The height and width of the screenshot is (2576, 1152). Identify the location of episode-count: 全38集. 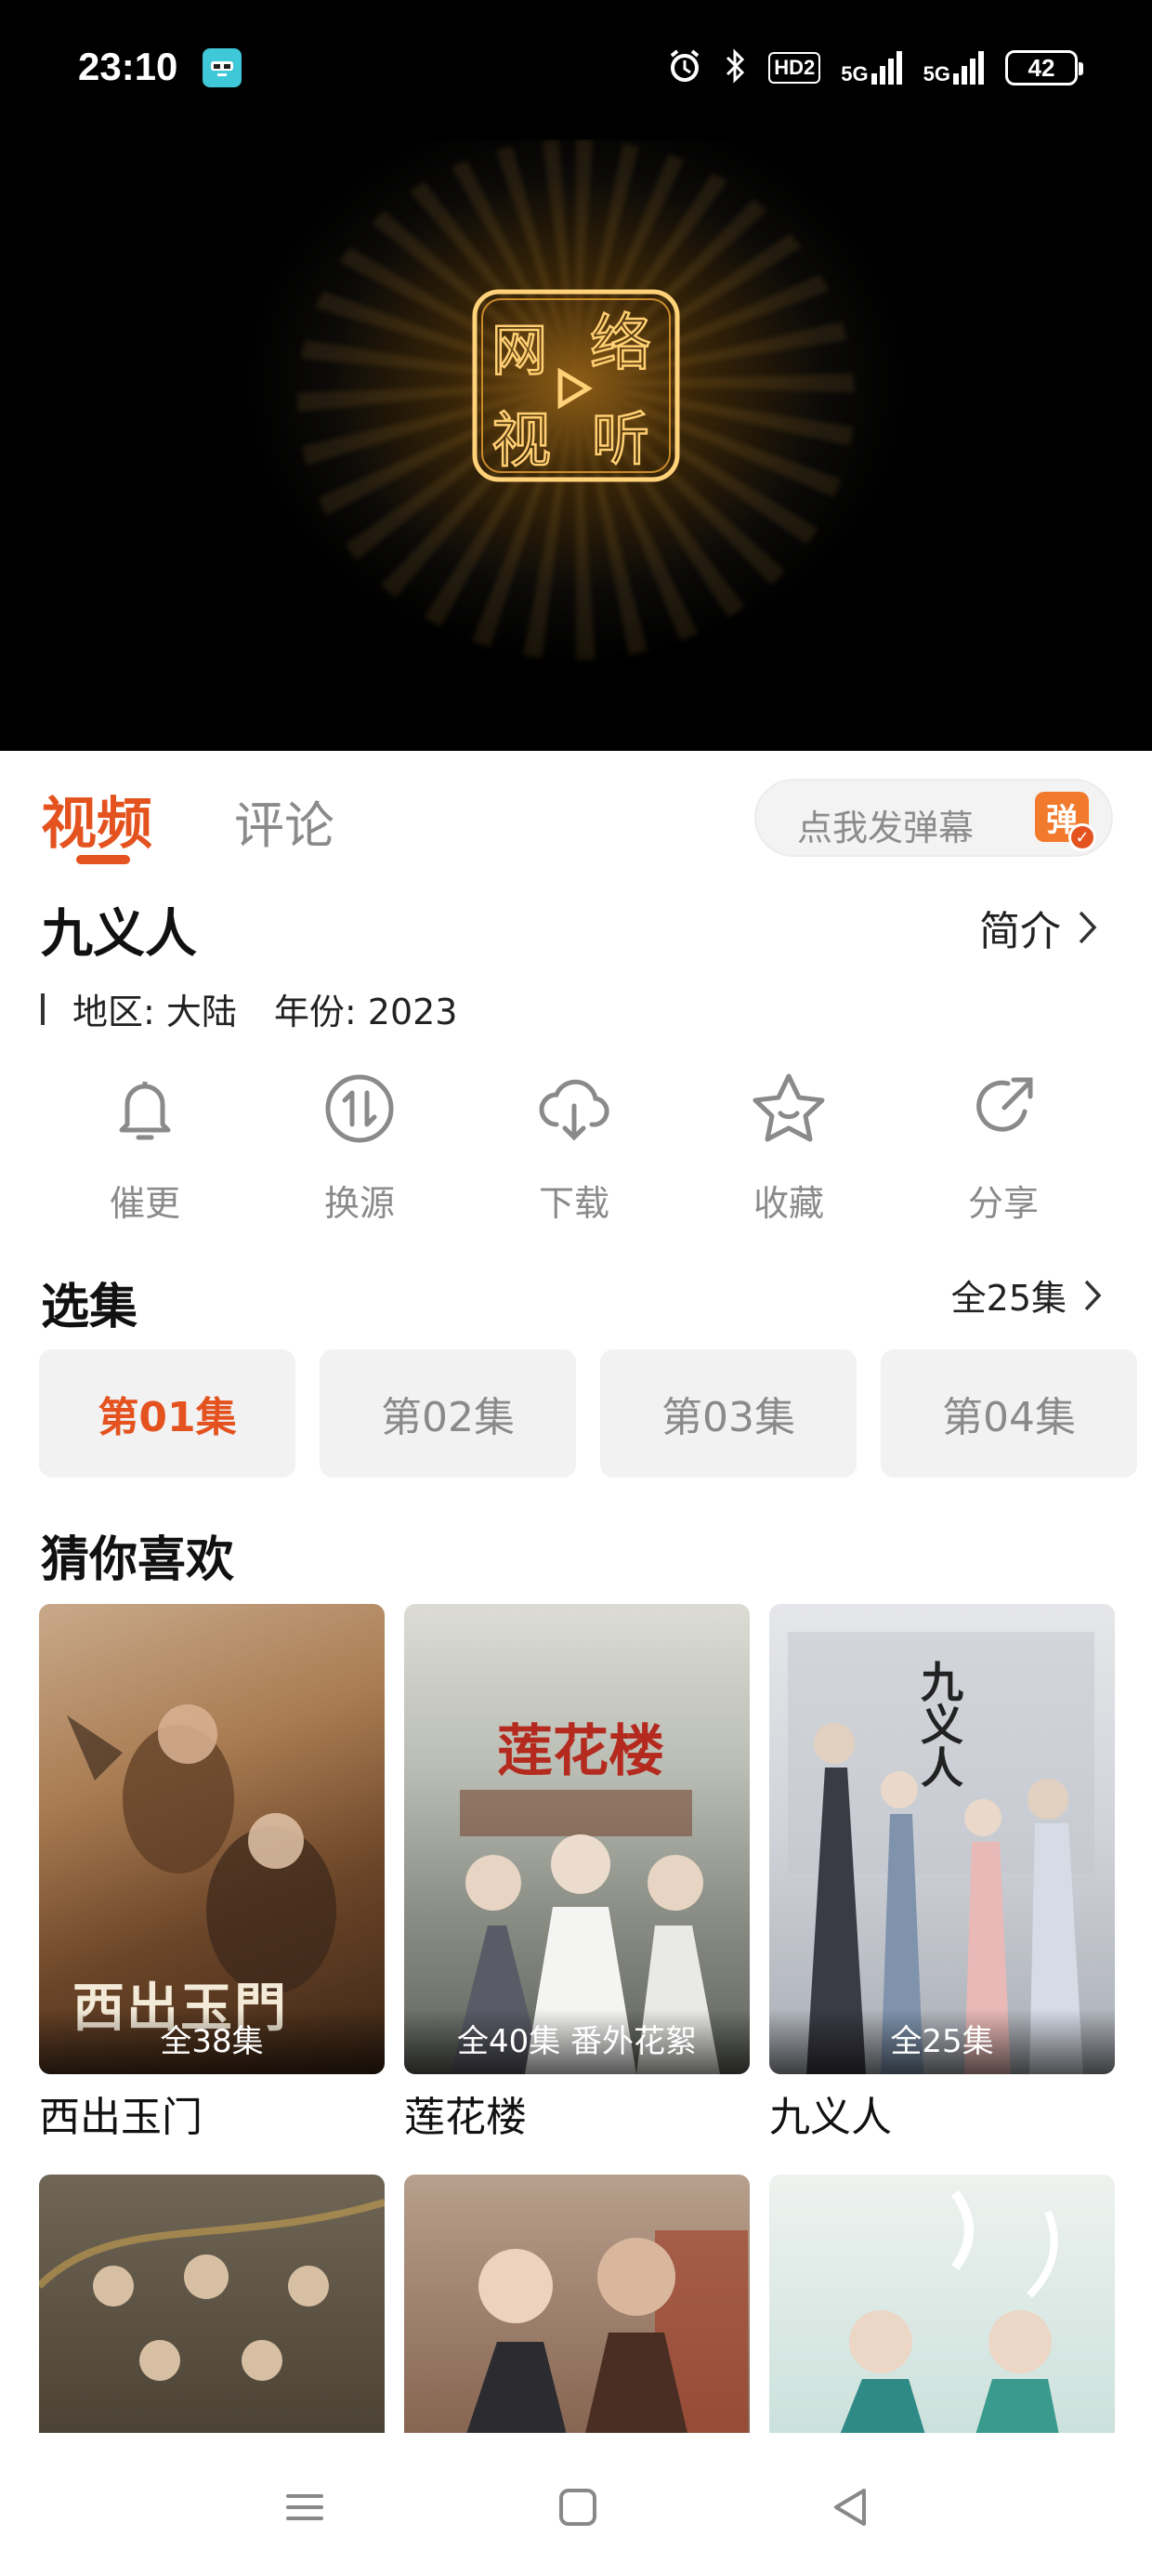
(212, 2041).